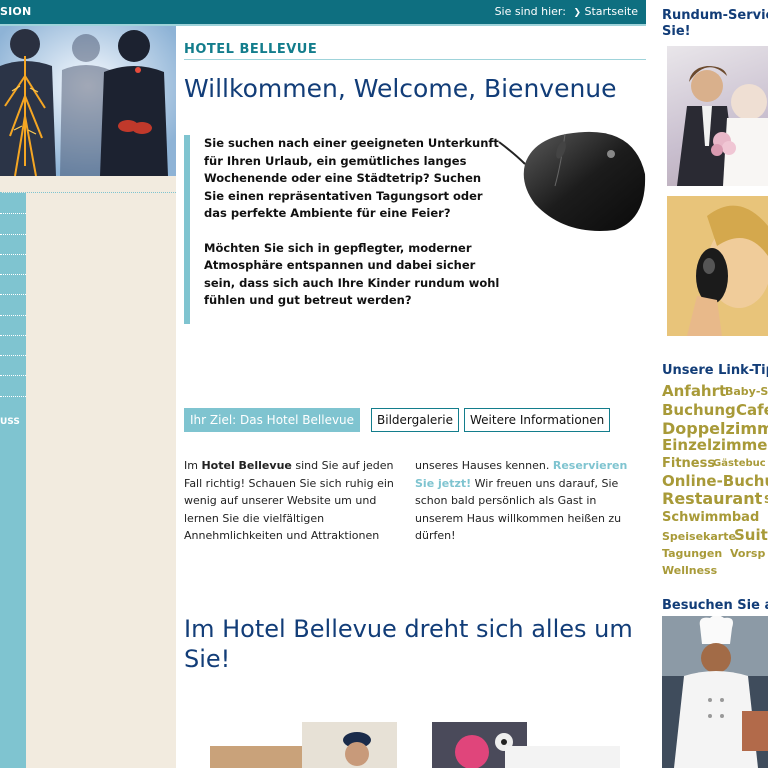 This screenshot has width=768, height=768. Describe the element at coordinates (710, 517) in the screenshot. I see `tag-link-schwimmbad: Schwimmbad` at that location.